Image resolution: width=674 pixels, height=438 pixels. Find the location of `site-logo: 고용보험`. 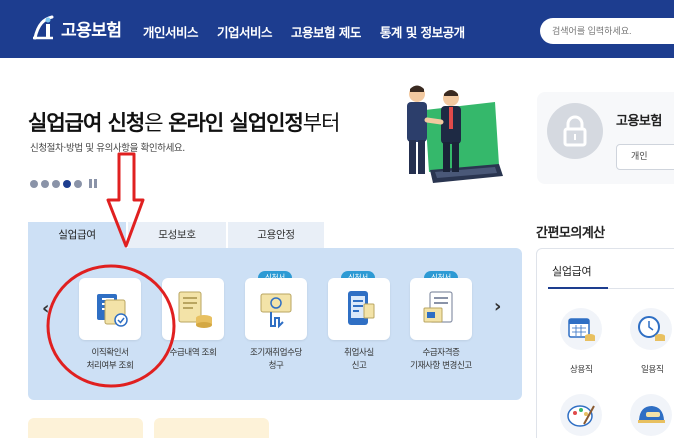

site-logo: 고용보험 is located at coordinates (76, 28).